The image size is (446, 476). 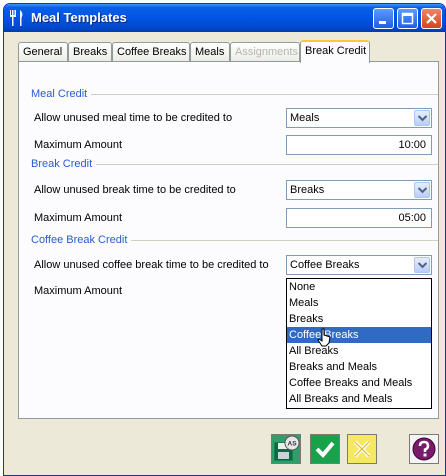 I want to click on help-icon, so click(x=424, y=449).